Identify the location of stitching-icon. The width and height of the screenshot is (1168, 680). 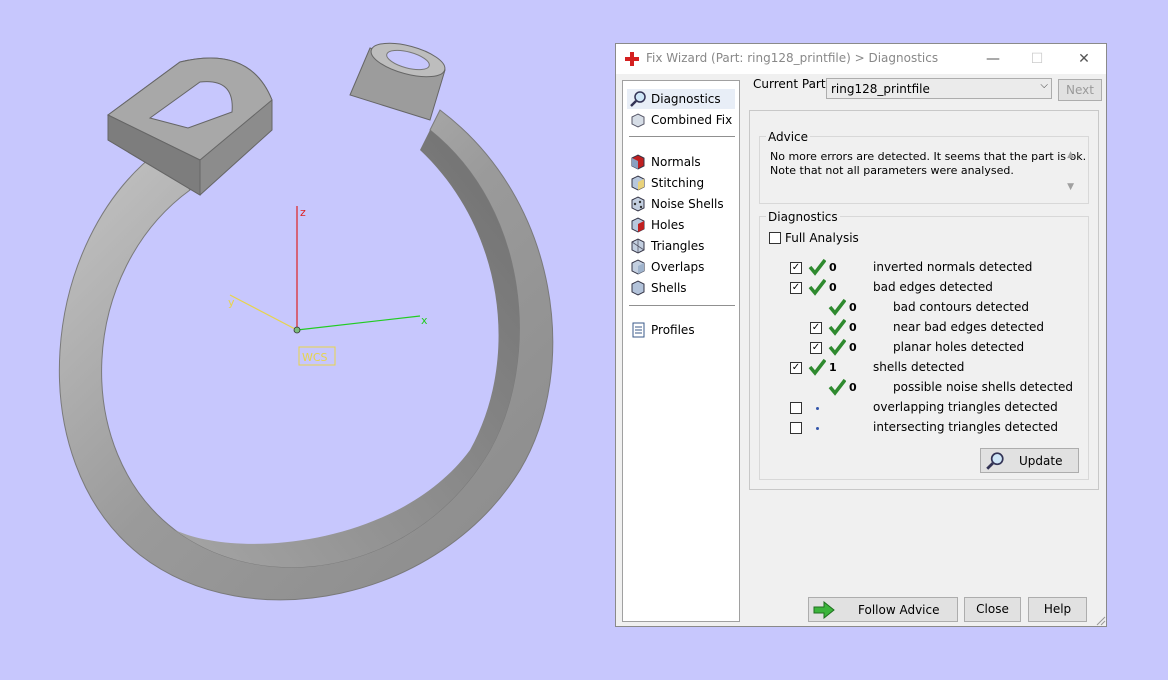
(638, 183).